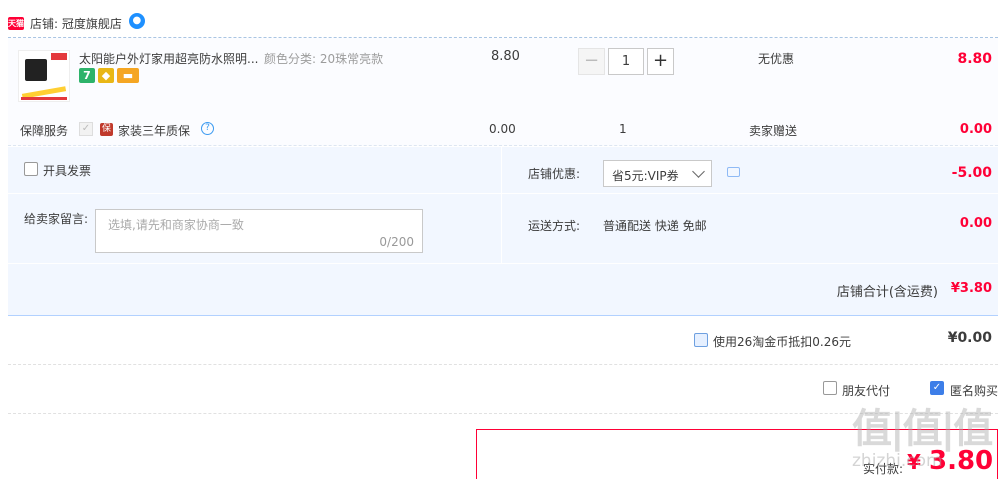  What do you see at coordinates (396, 242) in the screenshot?
I see `message-char-count: 0/200` at bounding box center [396, 242].